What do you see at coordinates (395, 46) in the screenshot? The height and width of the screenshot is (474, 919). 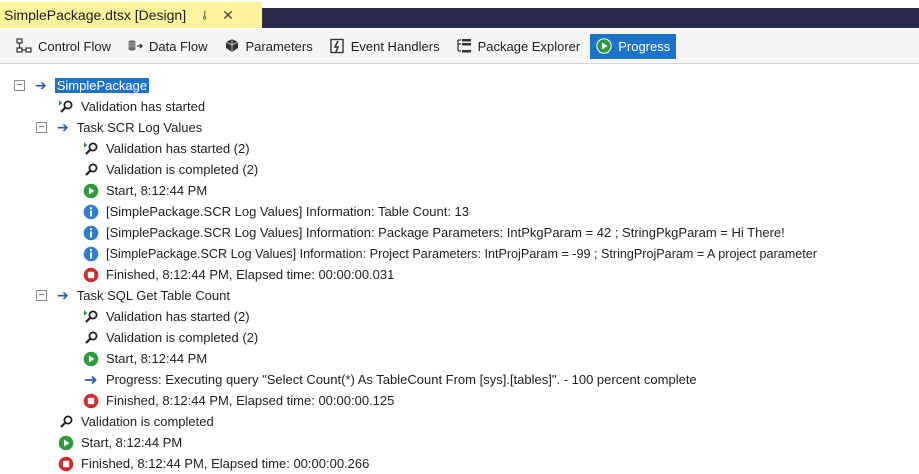 I see `tab-event-handlers-label: Event Handlers` at bounding box center [395, 46].